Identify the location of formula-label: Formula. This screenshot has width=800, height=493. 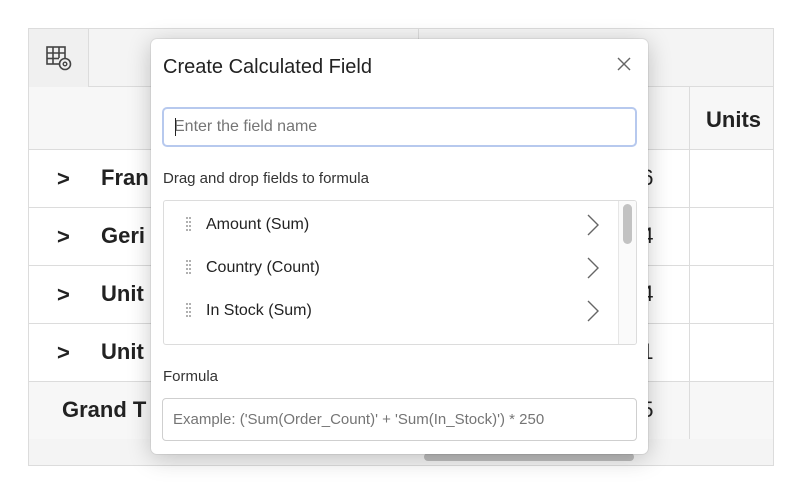
(191, 376).